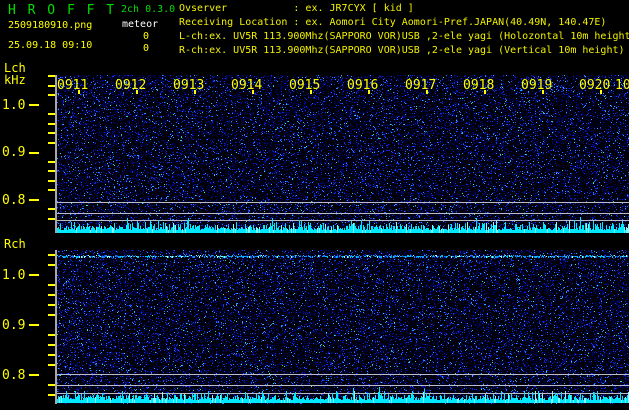  What do you see at coordinates (146, 48) in the screenshot?
I see `meteor-count-bottom: 0` at bounding box center [146, 48].